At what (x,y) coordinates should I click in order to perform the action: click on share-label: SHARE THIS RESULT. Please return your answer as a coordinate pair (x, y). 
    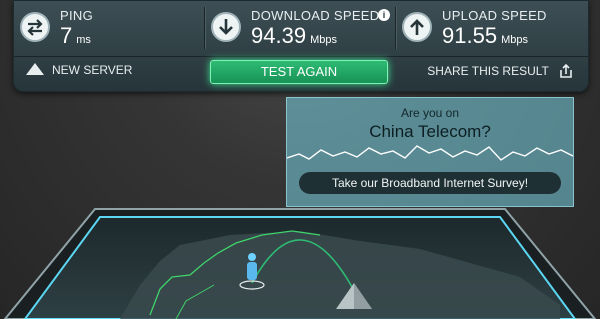
    Looking at the image, I should click on (488, 71).